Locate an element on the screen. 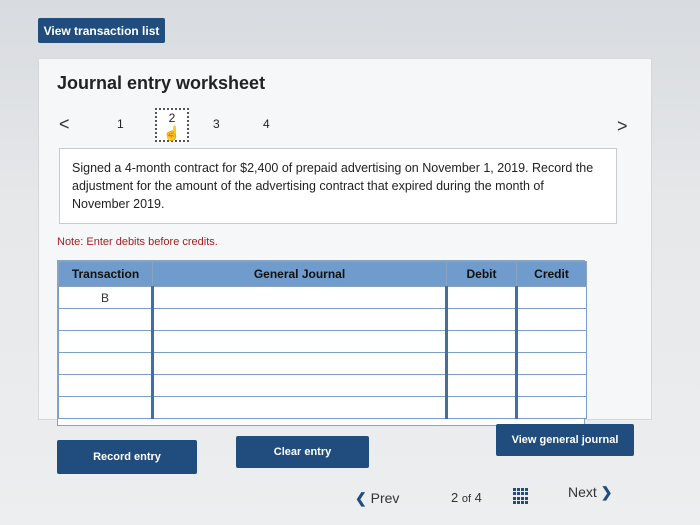 The width and height of the screenshot is (700, 525). pager-page-2-current: 2 ☝ is located at coordinates (172, 125).